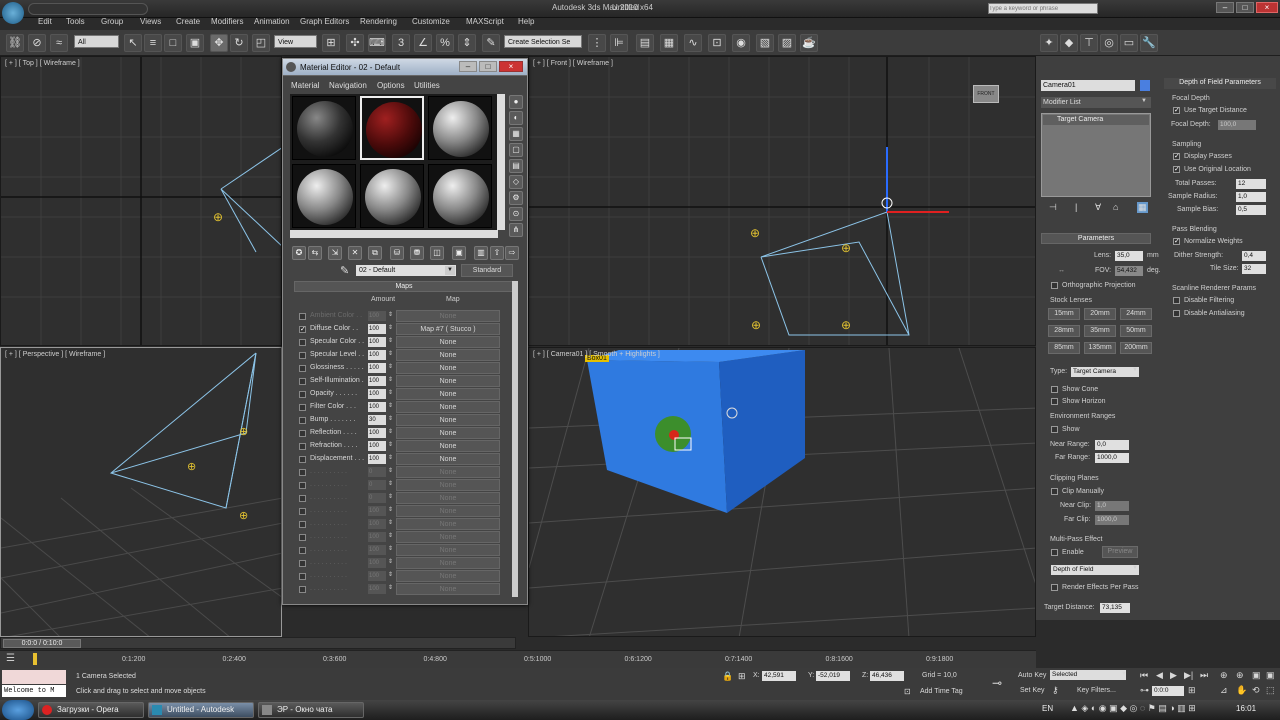  Describe the element at coordinates (1100, 348) in the screenshot. I see `stock-lens-button: 135mm` at that location.